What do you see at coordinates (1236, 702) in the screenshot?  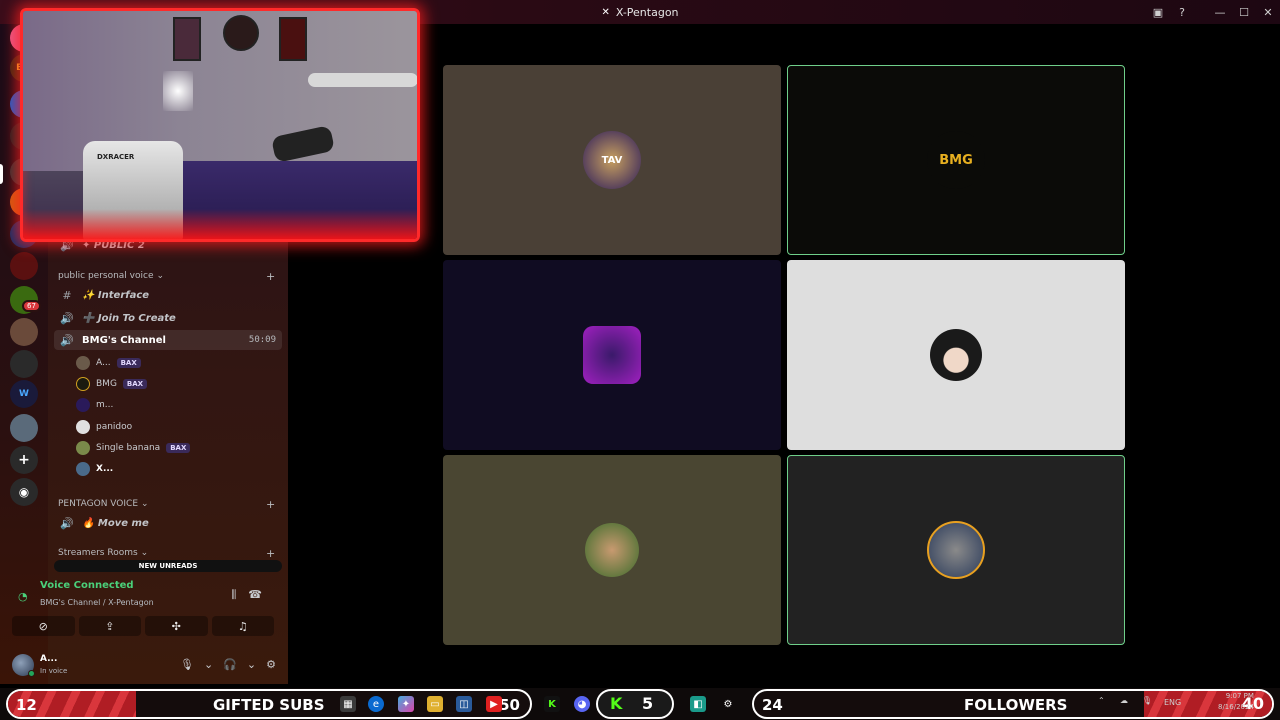 I see `clock: 9:07 PM 8/16/2024` at bounding box center [1236, 702].